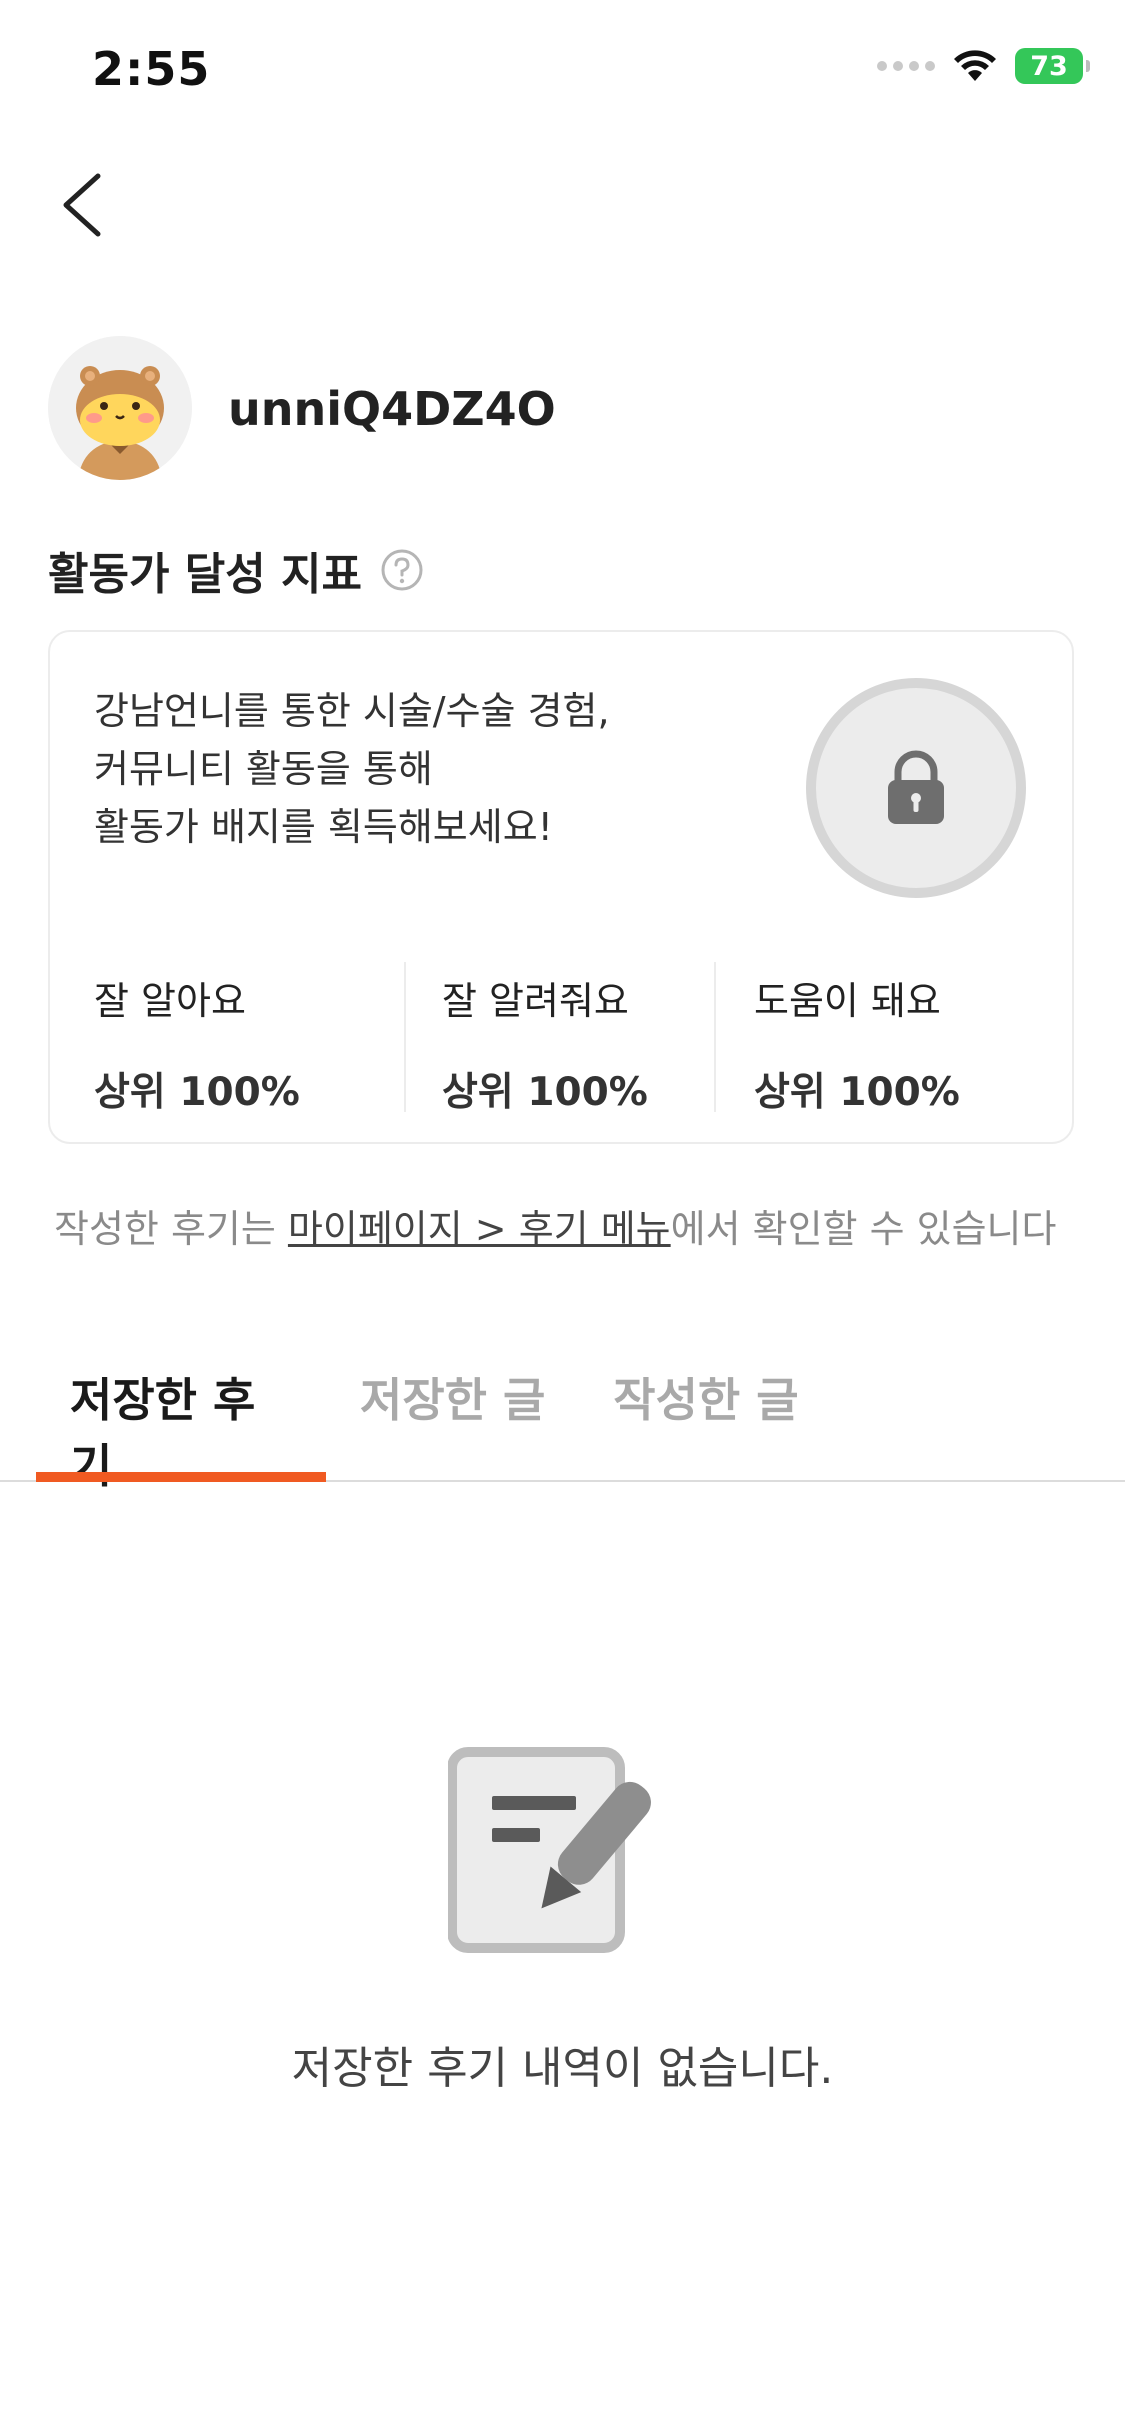  Describe the element at coordinates (975, 65) in the screenshot. I see `wifi-icon` at that location.